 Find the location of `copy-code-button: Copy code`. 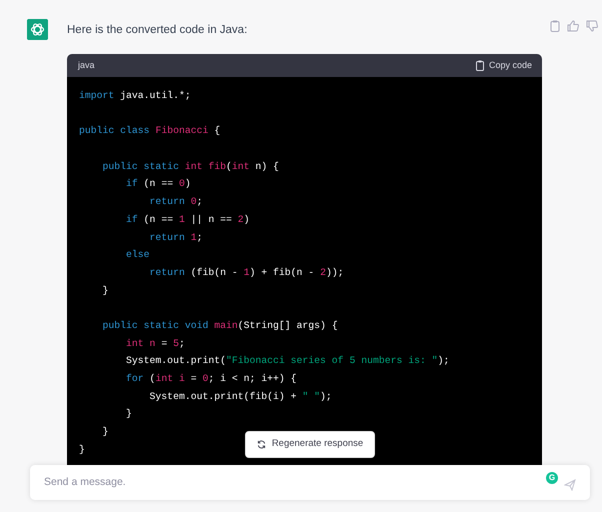

copy-code-button: Copy code is located at coordinates (504, 65).